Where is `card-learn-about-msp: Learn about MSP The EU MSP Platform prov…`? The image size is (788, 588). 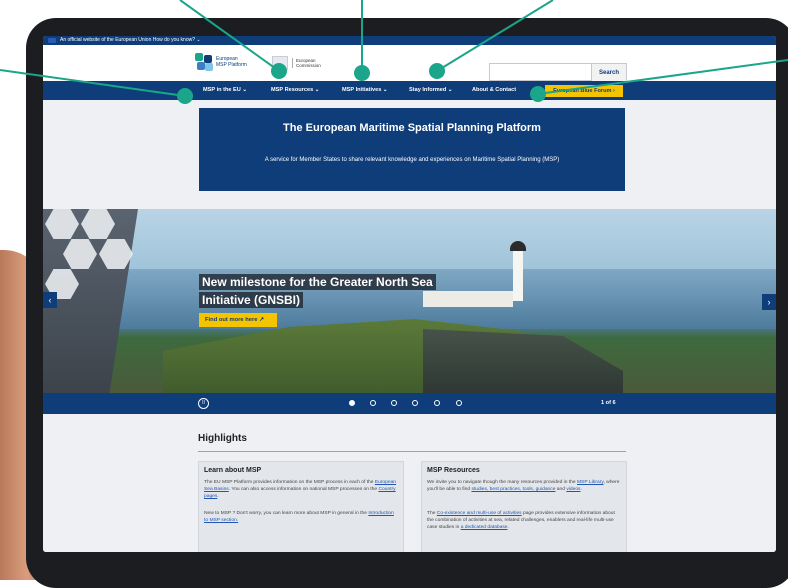 card-learn-about-msp: Learn about MSP The EU MSP Platform prov… is located at coordinates (301, 506).